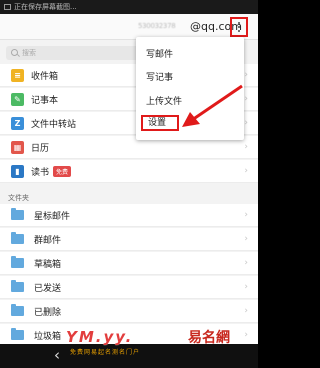 This screenshot has height=368, width=320. Describe the element at coordinates (159, 53) in the screenshot. I see `menu-item-compose: 写邮件` at that location.